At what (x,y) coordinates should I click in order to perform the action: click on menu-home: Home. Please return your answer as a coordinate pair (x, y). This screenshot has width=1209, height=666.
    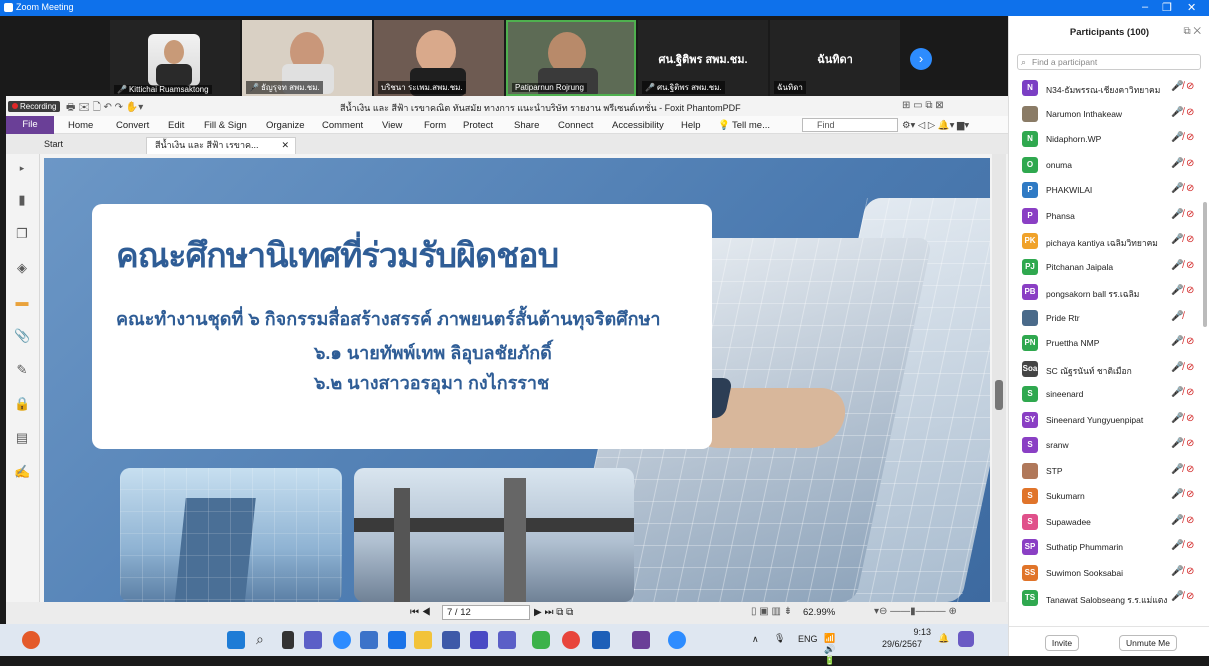
    Looking at the image, I should click on (80, 125).